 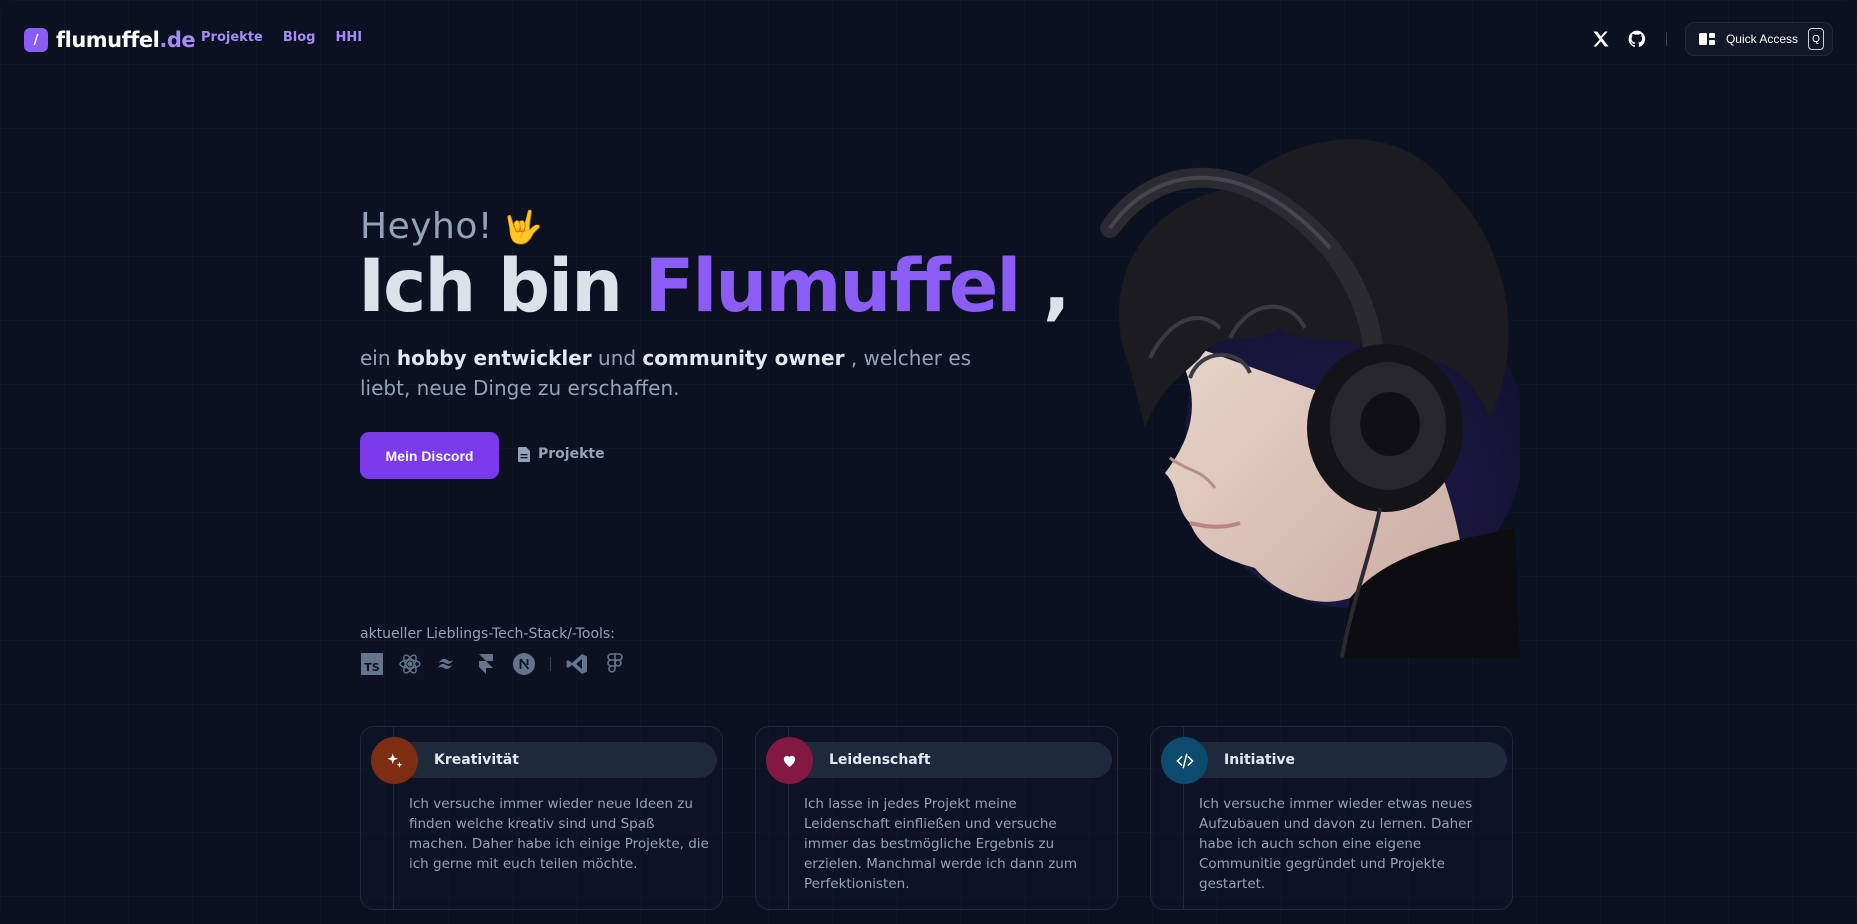 I want to click on typescript-icon: TS, so click(x=372, y=664).